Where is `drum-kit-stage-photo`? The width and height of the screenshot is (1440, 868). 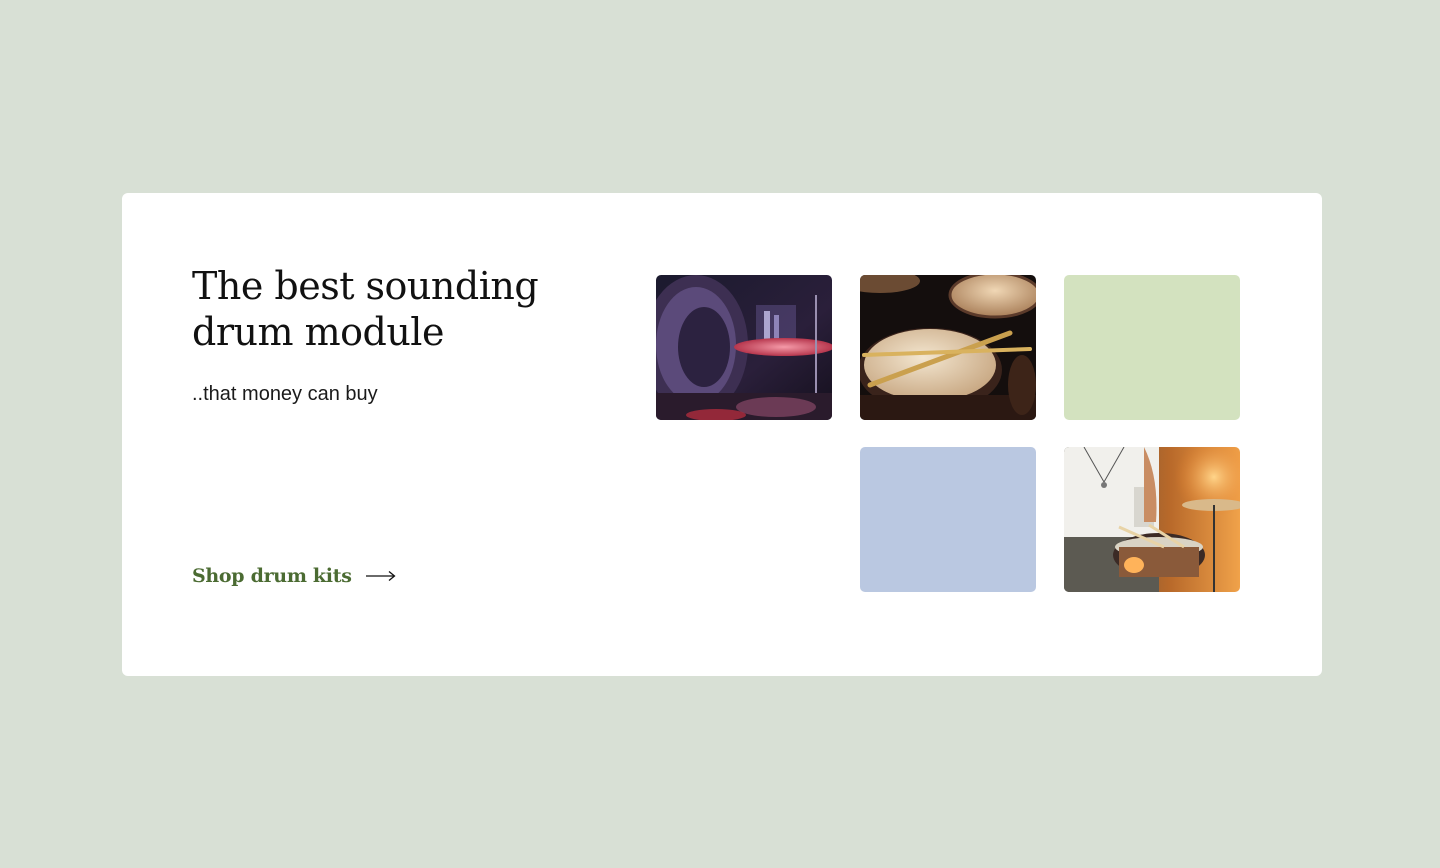 drum-kit-stage-photo is located at coordinates (744, 347).